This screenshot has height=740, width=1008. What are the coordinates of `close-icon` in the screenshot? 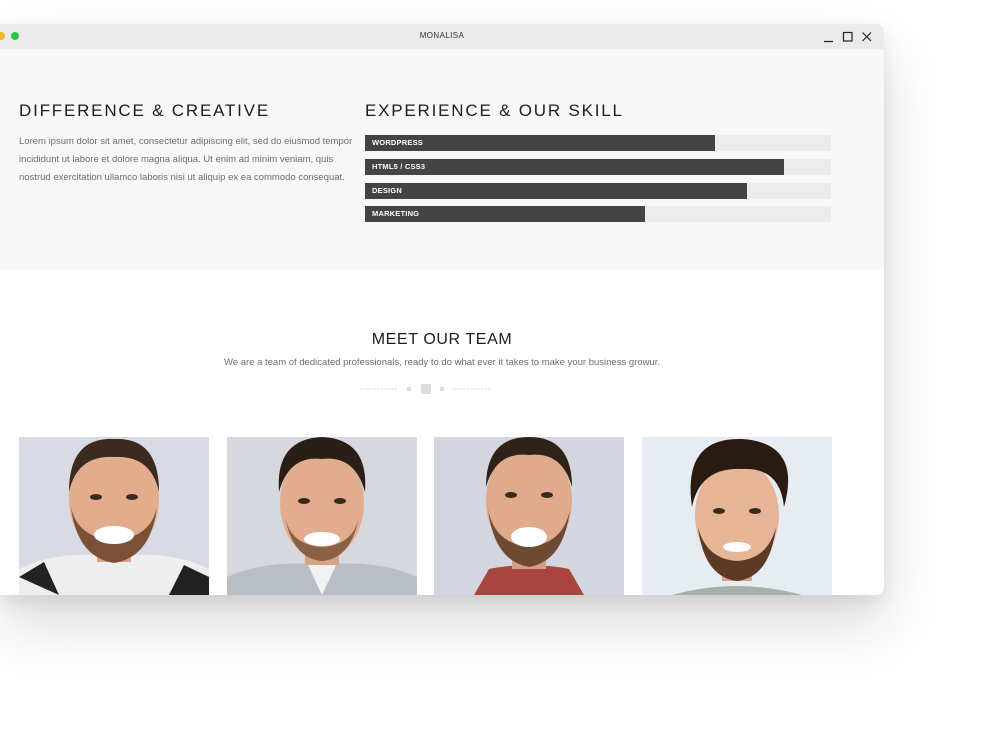 It's located at (867, 36).